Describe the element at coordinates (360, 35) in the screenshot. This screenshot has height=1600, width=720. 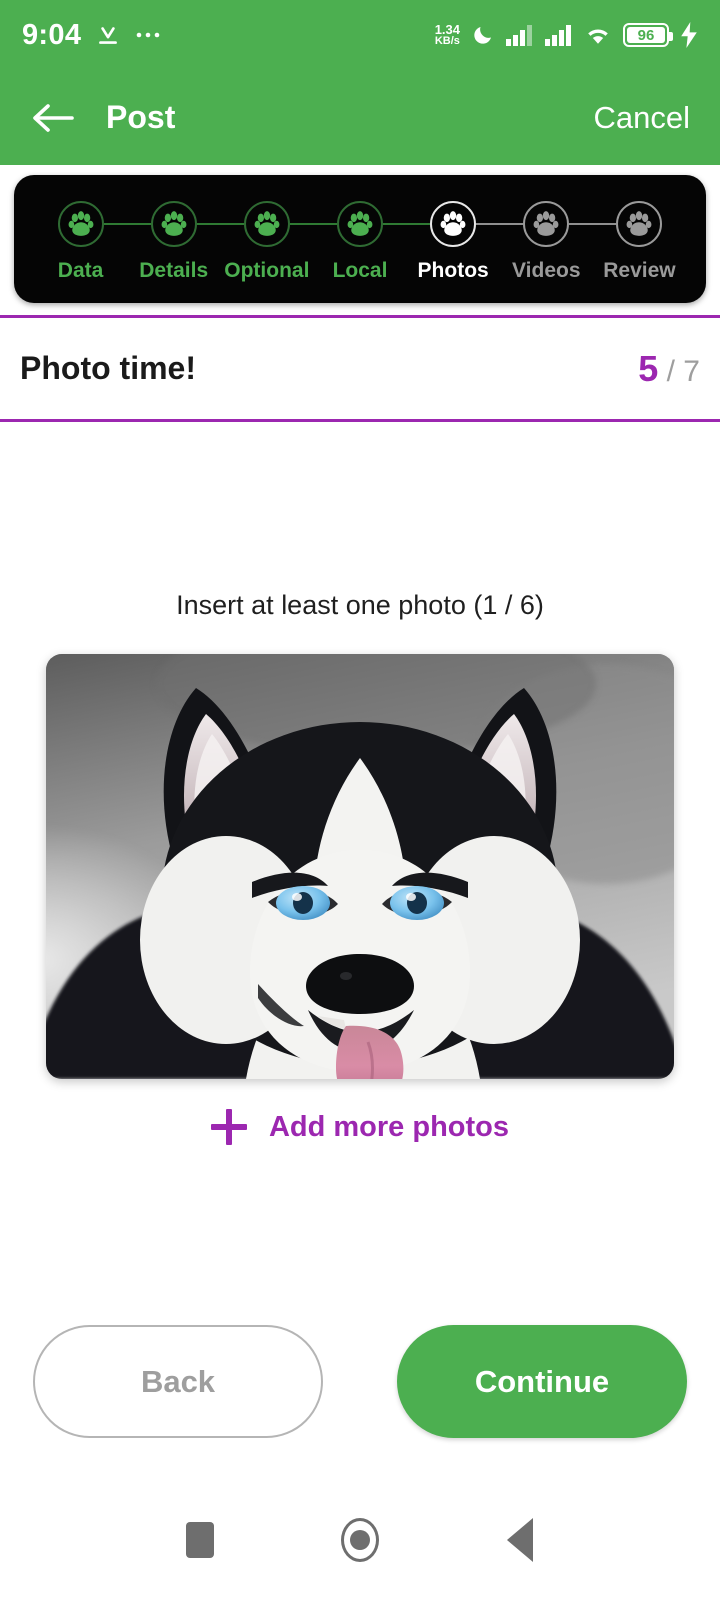
I see `status-bar: 9:04 1.34 KB/s 96` at that location.